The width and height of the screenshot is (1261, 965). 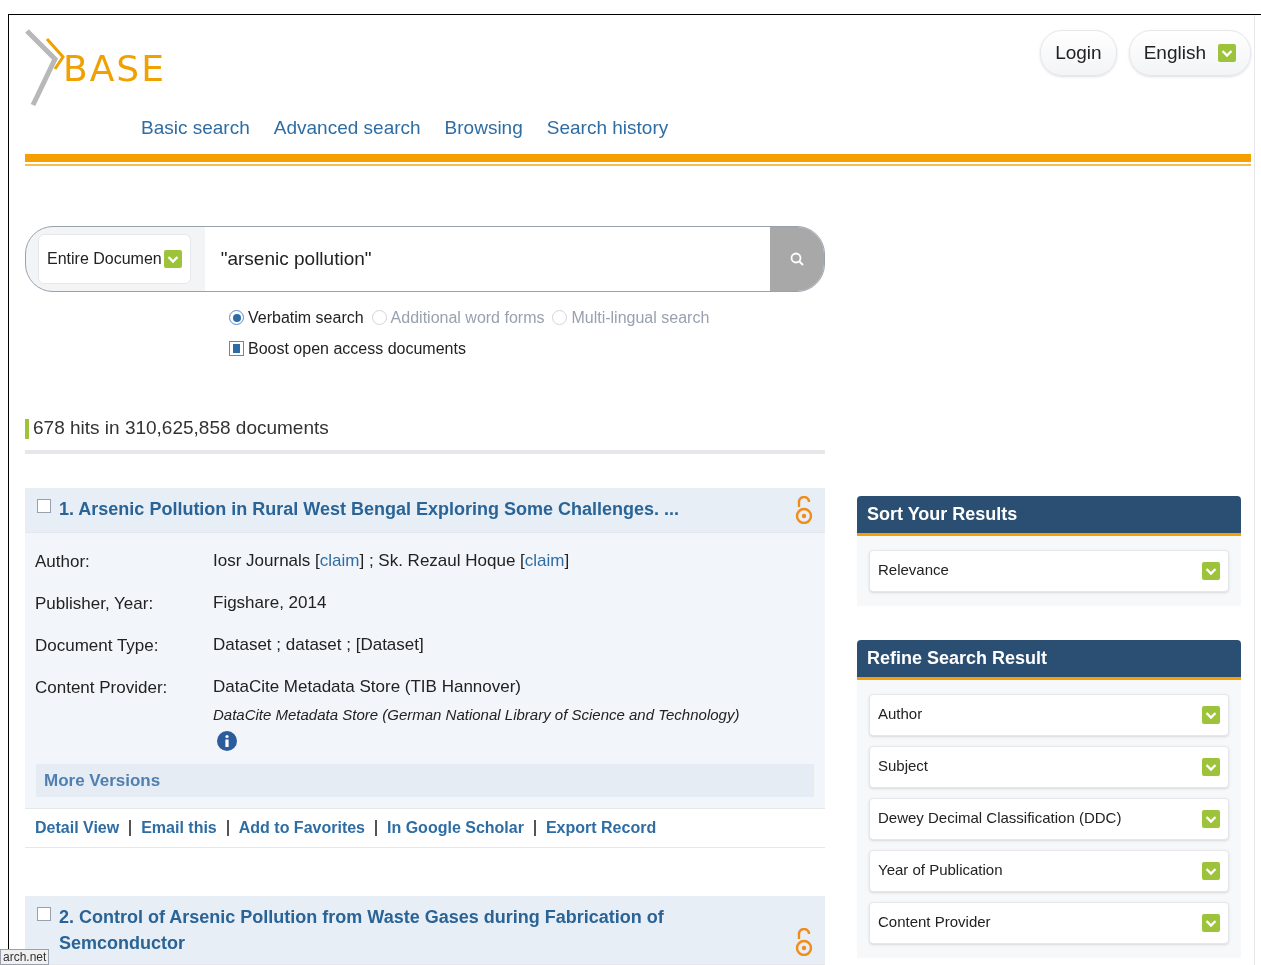 What do you see at coordinates (1049, 659) in the screenshot?
I see `panel-header: Refine Search Result` at bounding box center [1049, 659].